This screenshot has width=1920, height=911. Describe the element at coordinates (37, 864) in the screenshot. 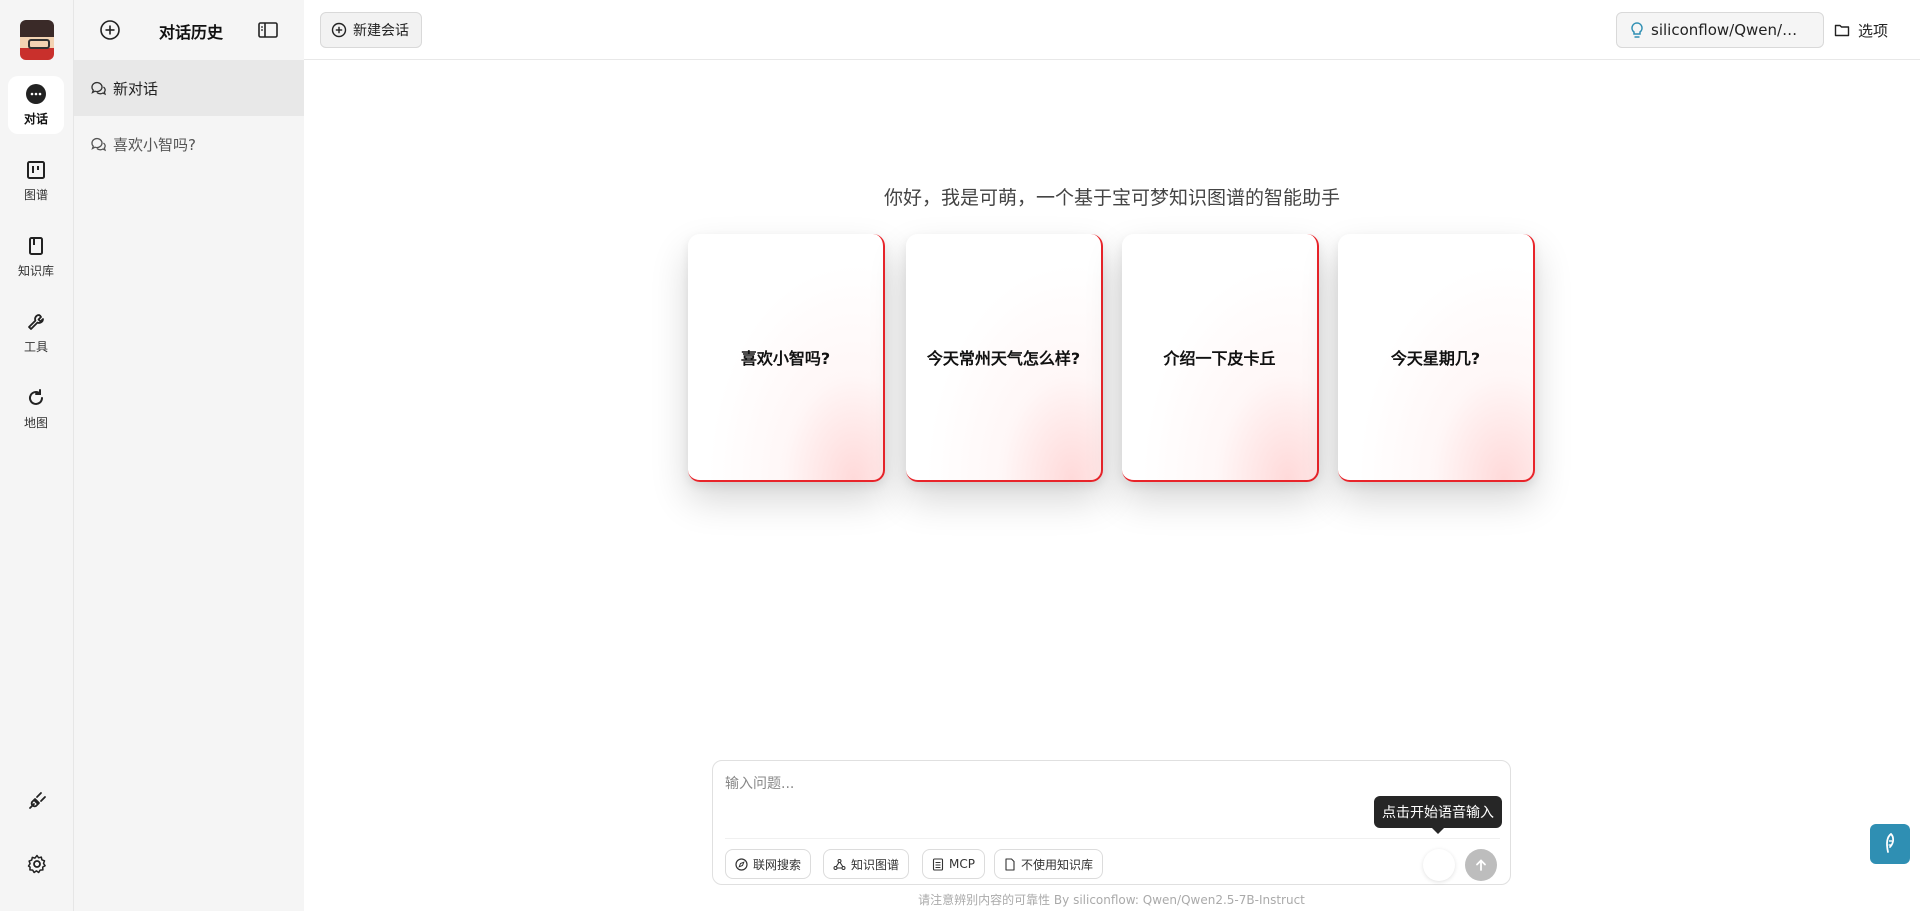

I see `gear-icon` at that location.